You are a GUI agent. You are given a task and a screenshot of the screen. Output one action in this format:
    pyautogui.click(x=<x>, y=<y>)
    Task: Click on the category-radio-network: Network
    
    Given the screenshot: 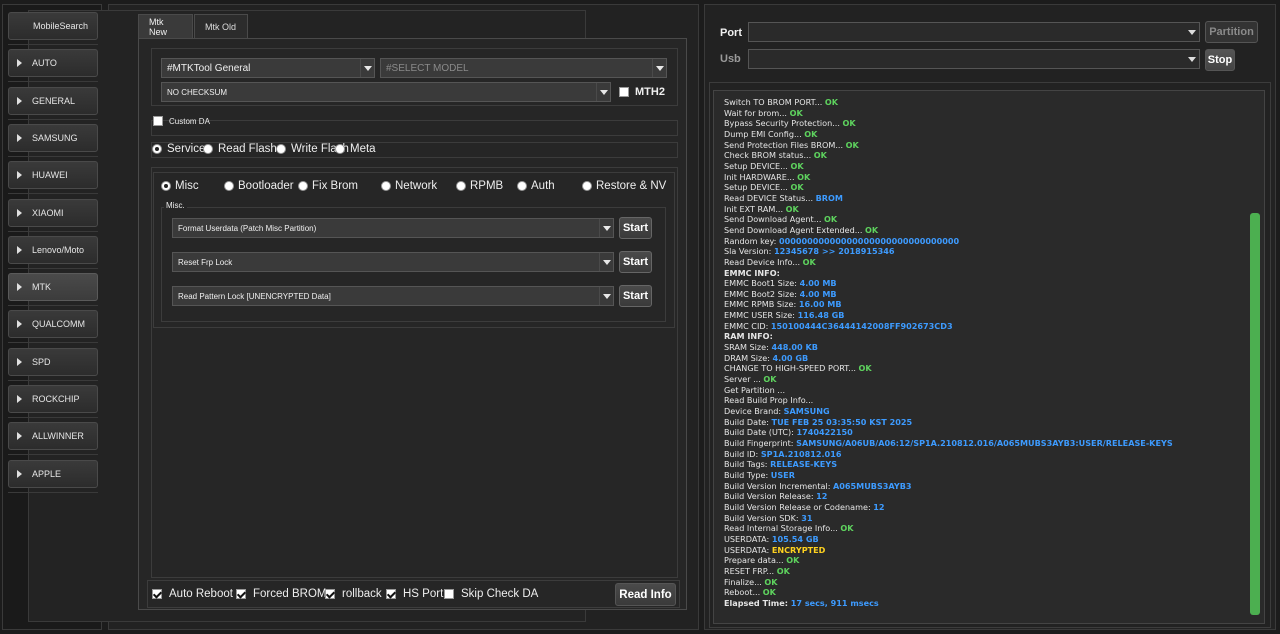 What is the action you would take?
    pyautogui.click(x=409, y=186)
    